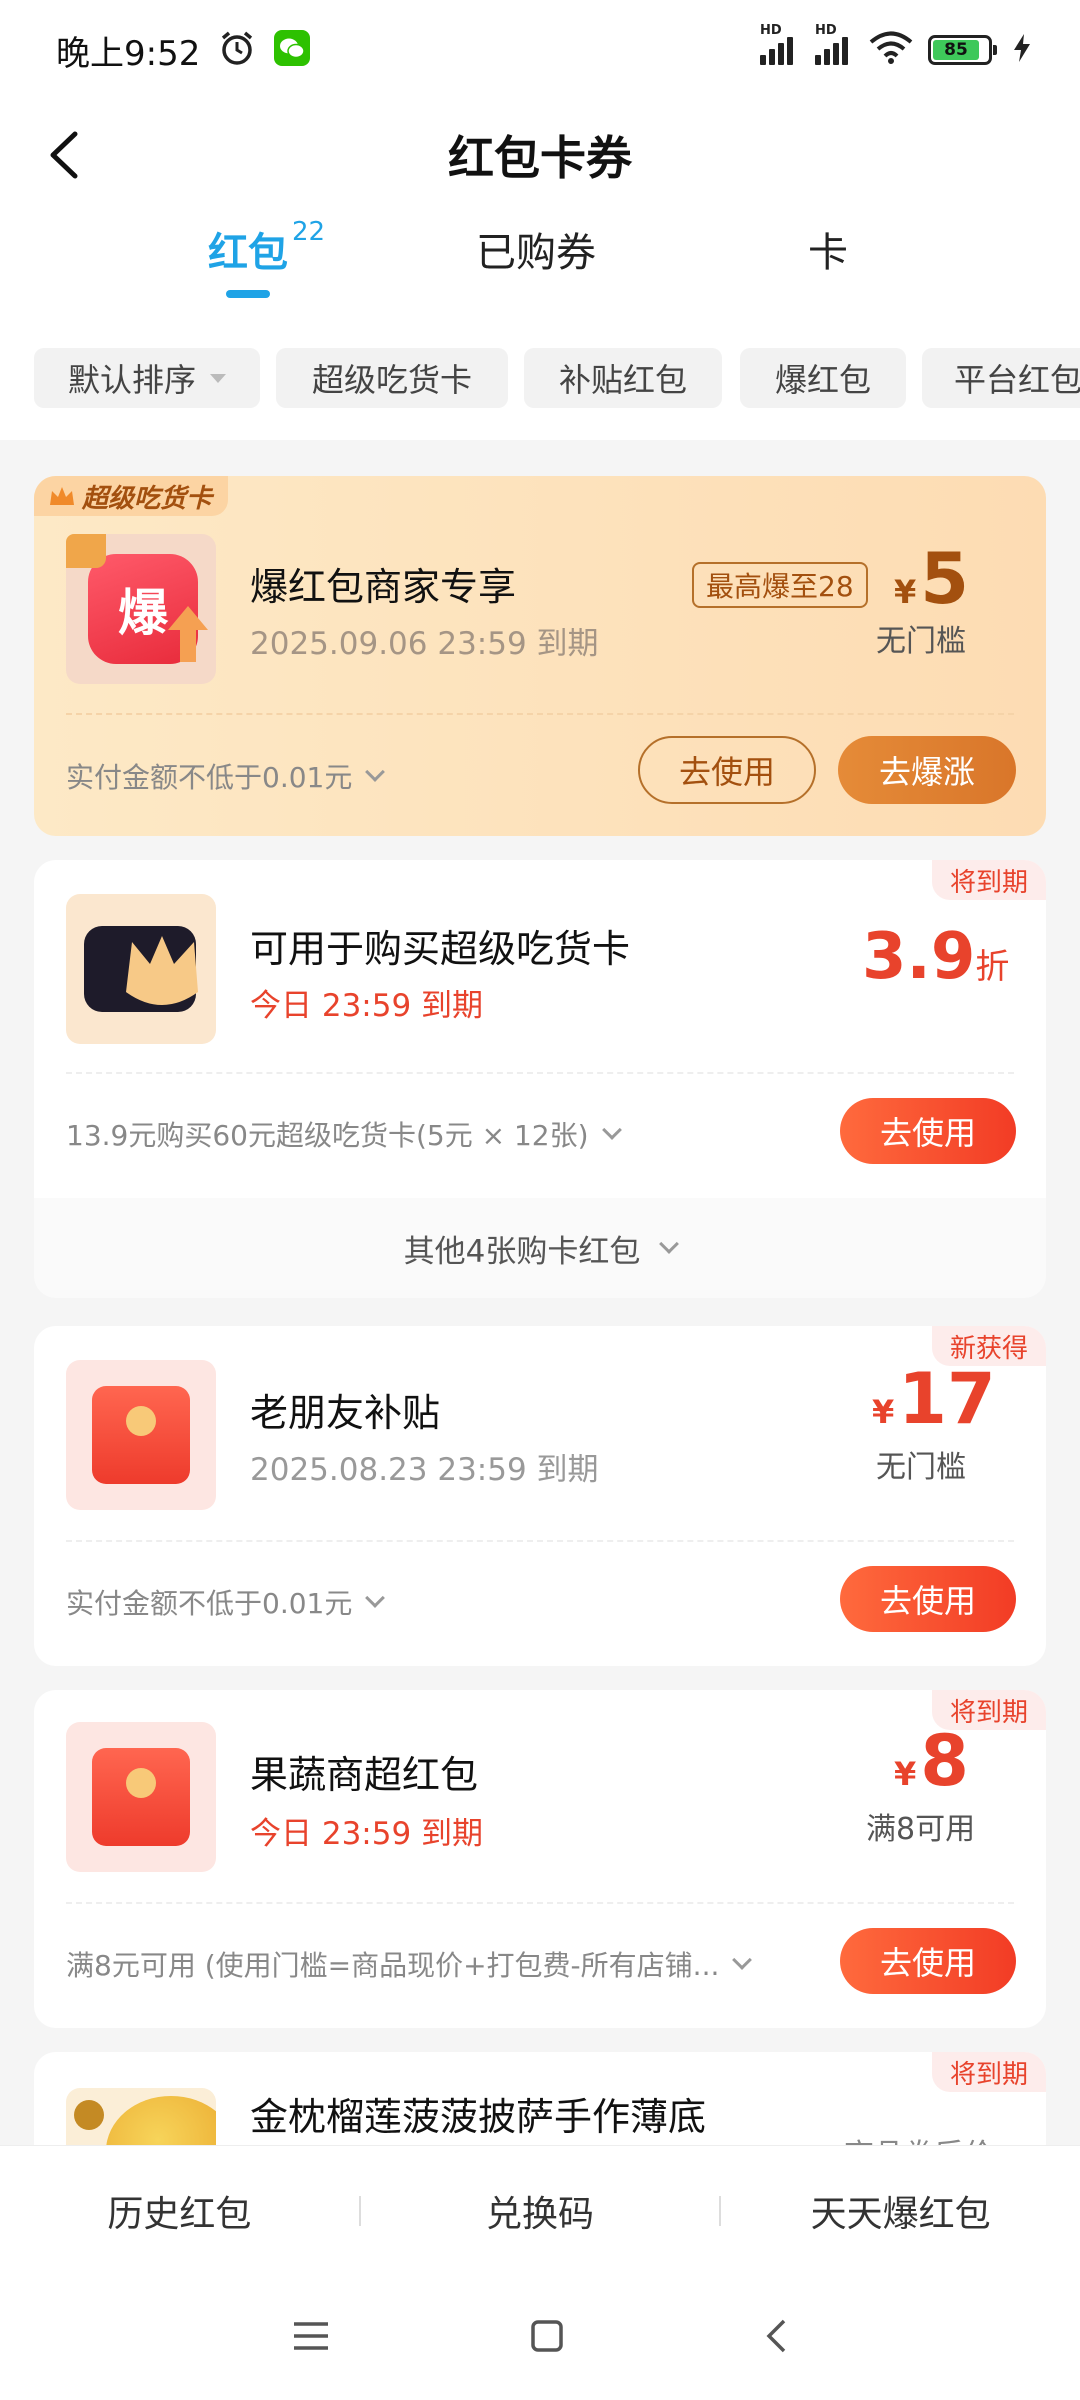 The height and width of the screenshot is (2400, 1080). Describe the element at coordinates (931, 579) in the screenshot. I see `card-amount: ¥5` at that location.